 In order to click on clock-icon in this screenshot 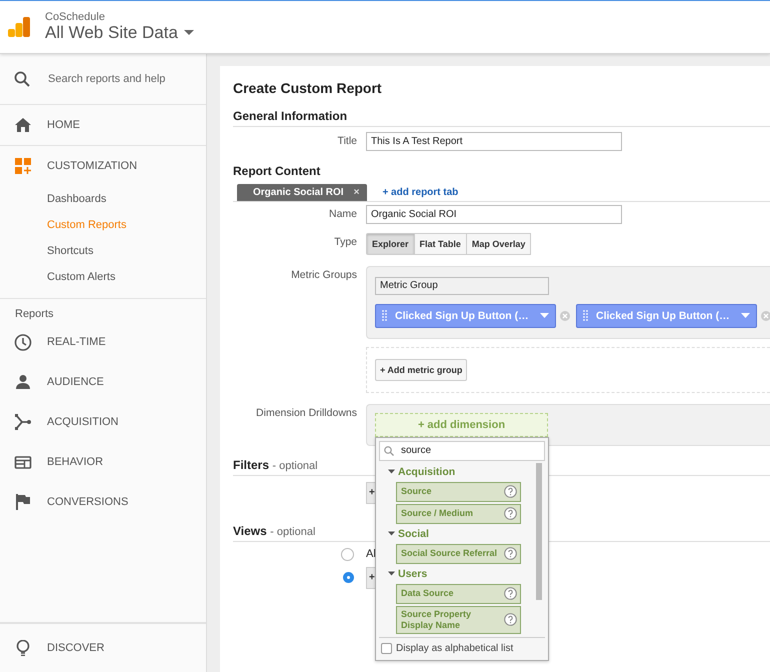, I will do `click(23, 342)`.